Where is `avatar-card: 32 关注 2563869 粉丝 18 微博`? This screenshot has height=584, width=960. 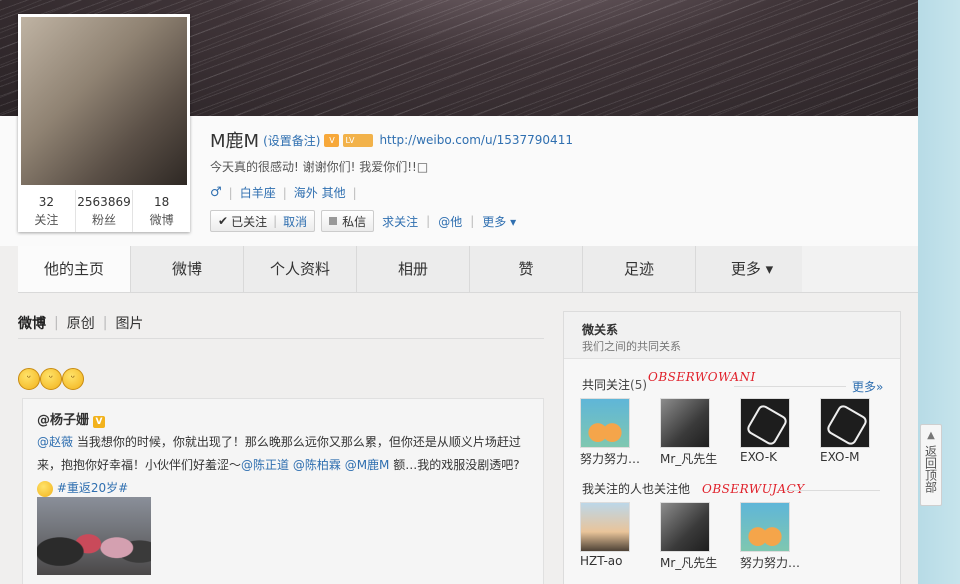 avatar-card: 32 关注 2563869 粉丝 18 微博 is located at coordinates (104, 123).